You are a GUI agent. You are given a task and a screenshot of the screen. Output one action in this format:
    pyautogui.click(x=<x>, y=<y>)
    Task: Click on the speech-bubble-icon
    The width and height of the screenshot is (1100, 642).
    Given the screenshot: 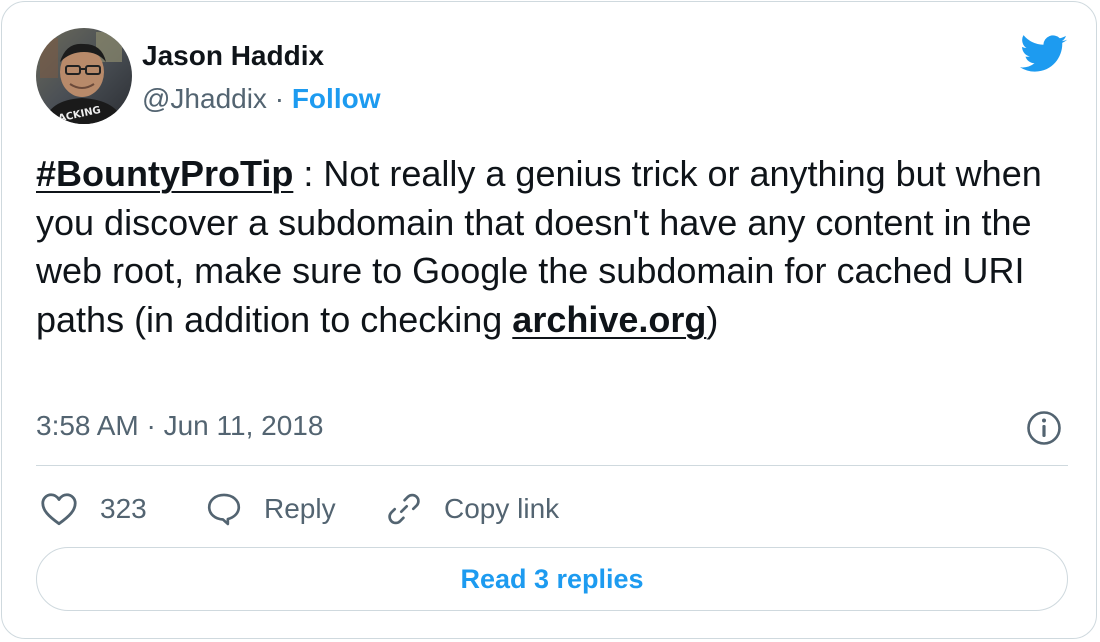 What is the action you would take?
    pyautogui.click(x=224, y=509)
    